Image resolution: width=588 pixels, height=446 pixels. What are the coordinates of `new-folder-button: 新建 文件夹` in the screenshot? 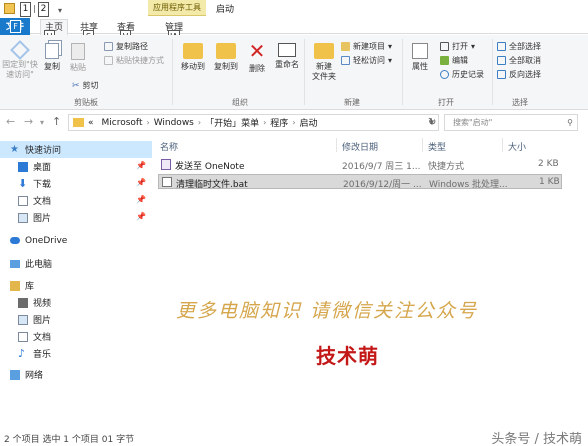 It's located at (324, 62).